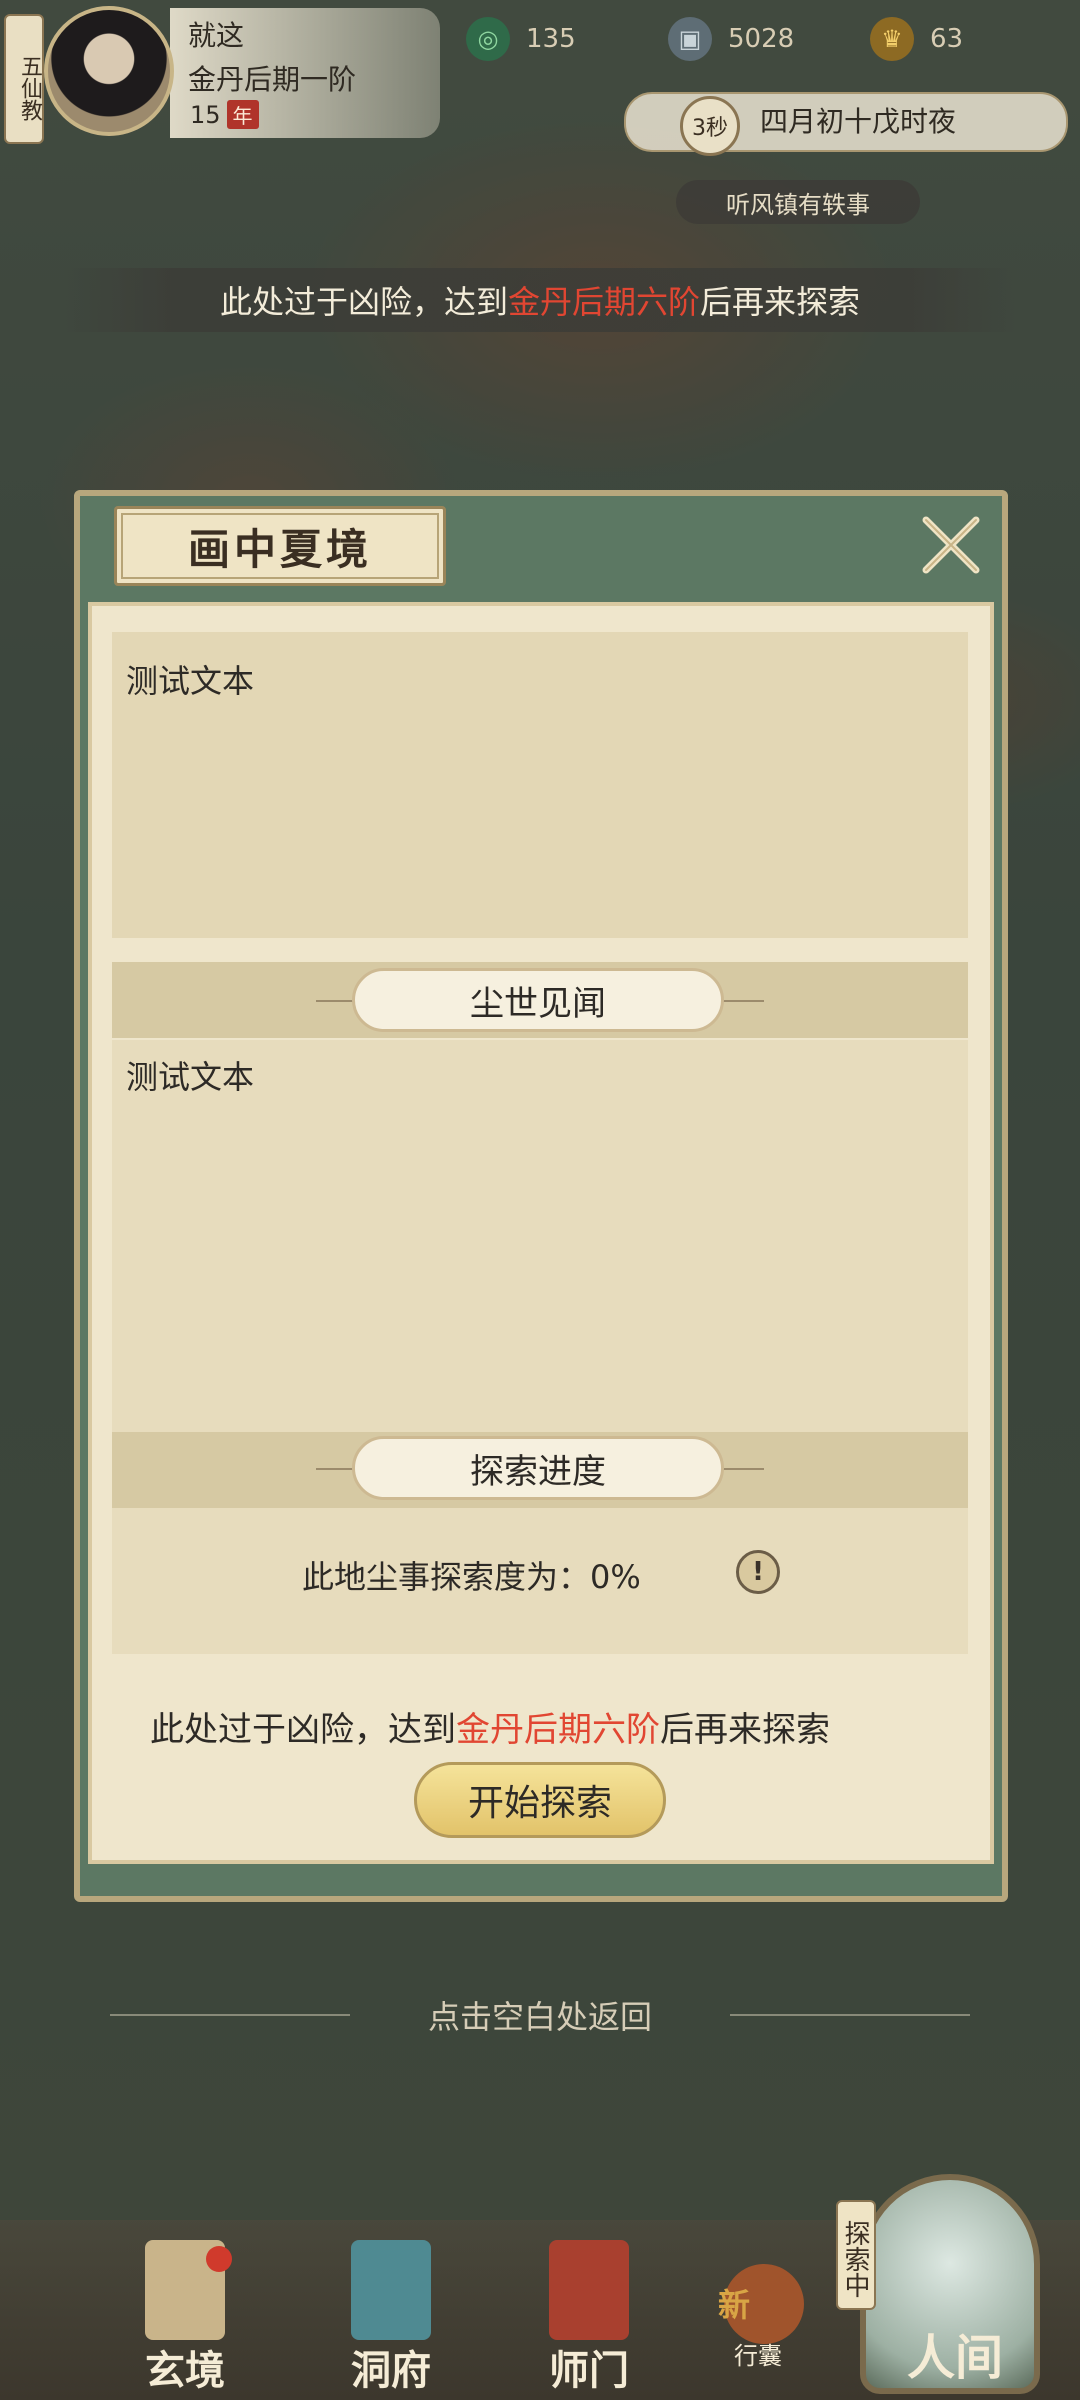 The image size is (1080, 2400). I want to click on close-icon, so click(951, 545).